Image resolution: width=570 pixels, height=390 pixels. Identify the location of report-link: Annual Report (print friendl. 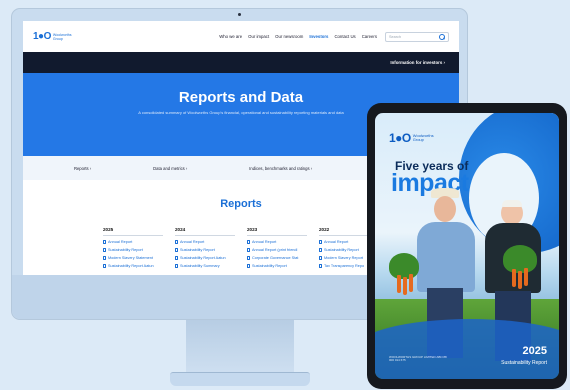
(277, 250).